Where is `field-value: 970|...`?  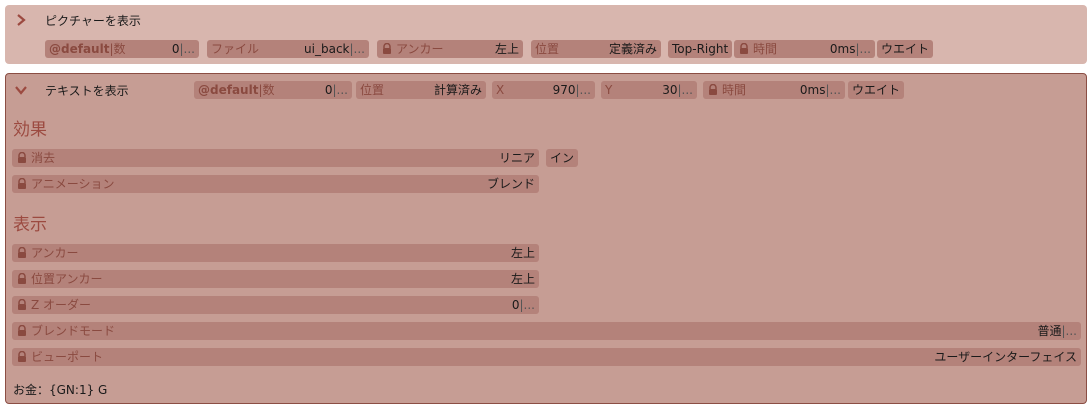 field-value: 970|... is located at coordinates (571, 90).